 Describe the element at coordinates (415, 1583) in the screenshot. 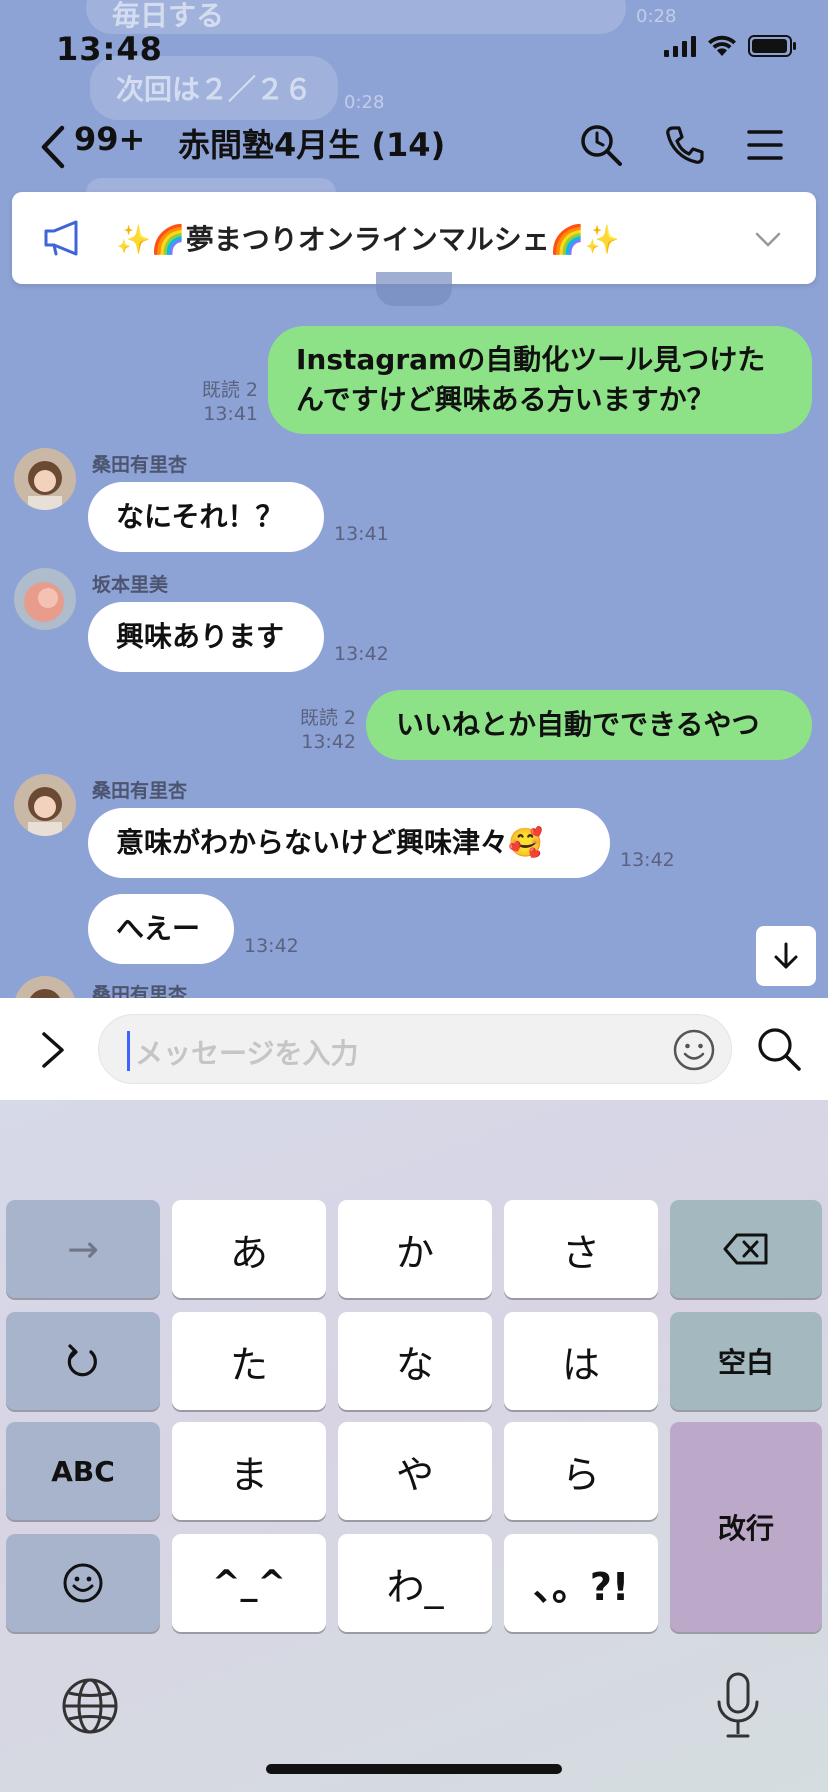

I see `key-wa: わ_` at that location.